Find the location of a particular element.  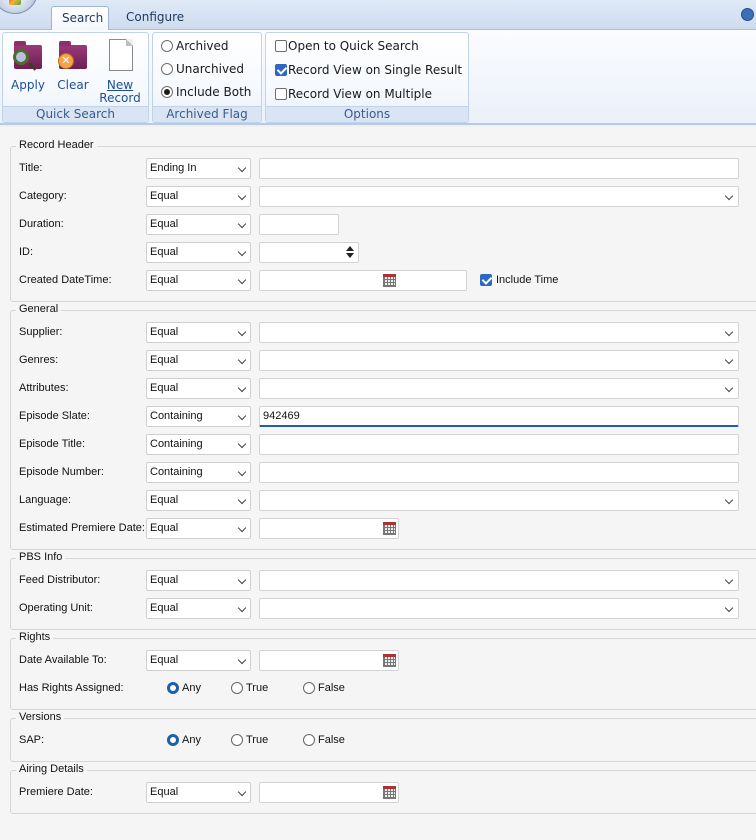

attributes-row: Attributes: Equal is located at coordinates (387, 389).